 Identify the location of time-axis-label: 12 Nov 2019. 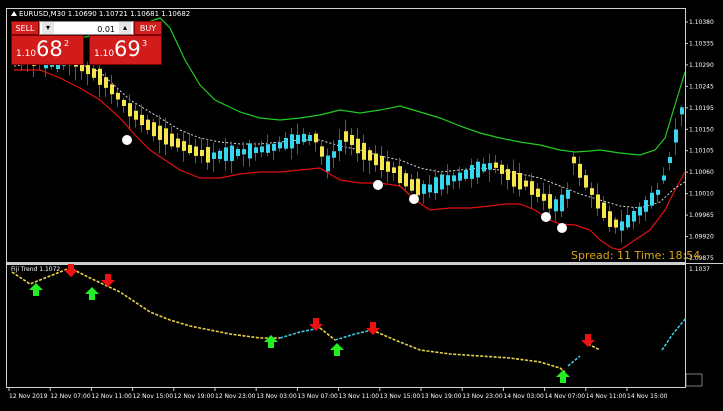
(28, 396).